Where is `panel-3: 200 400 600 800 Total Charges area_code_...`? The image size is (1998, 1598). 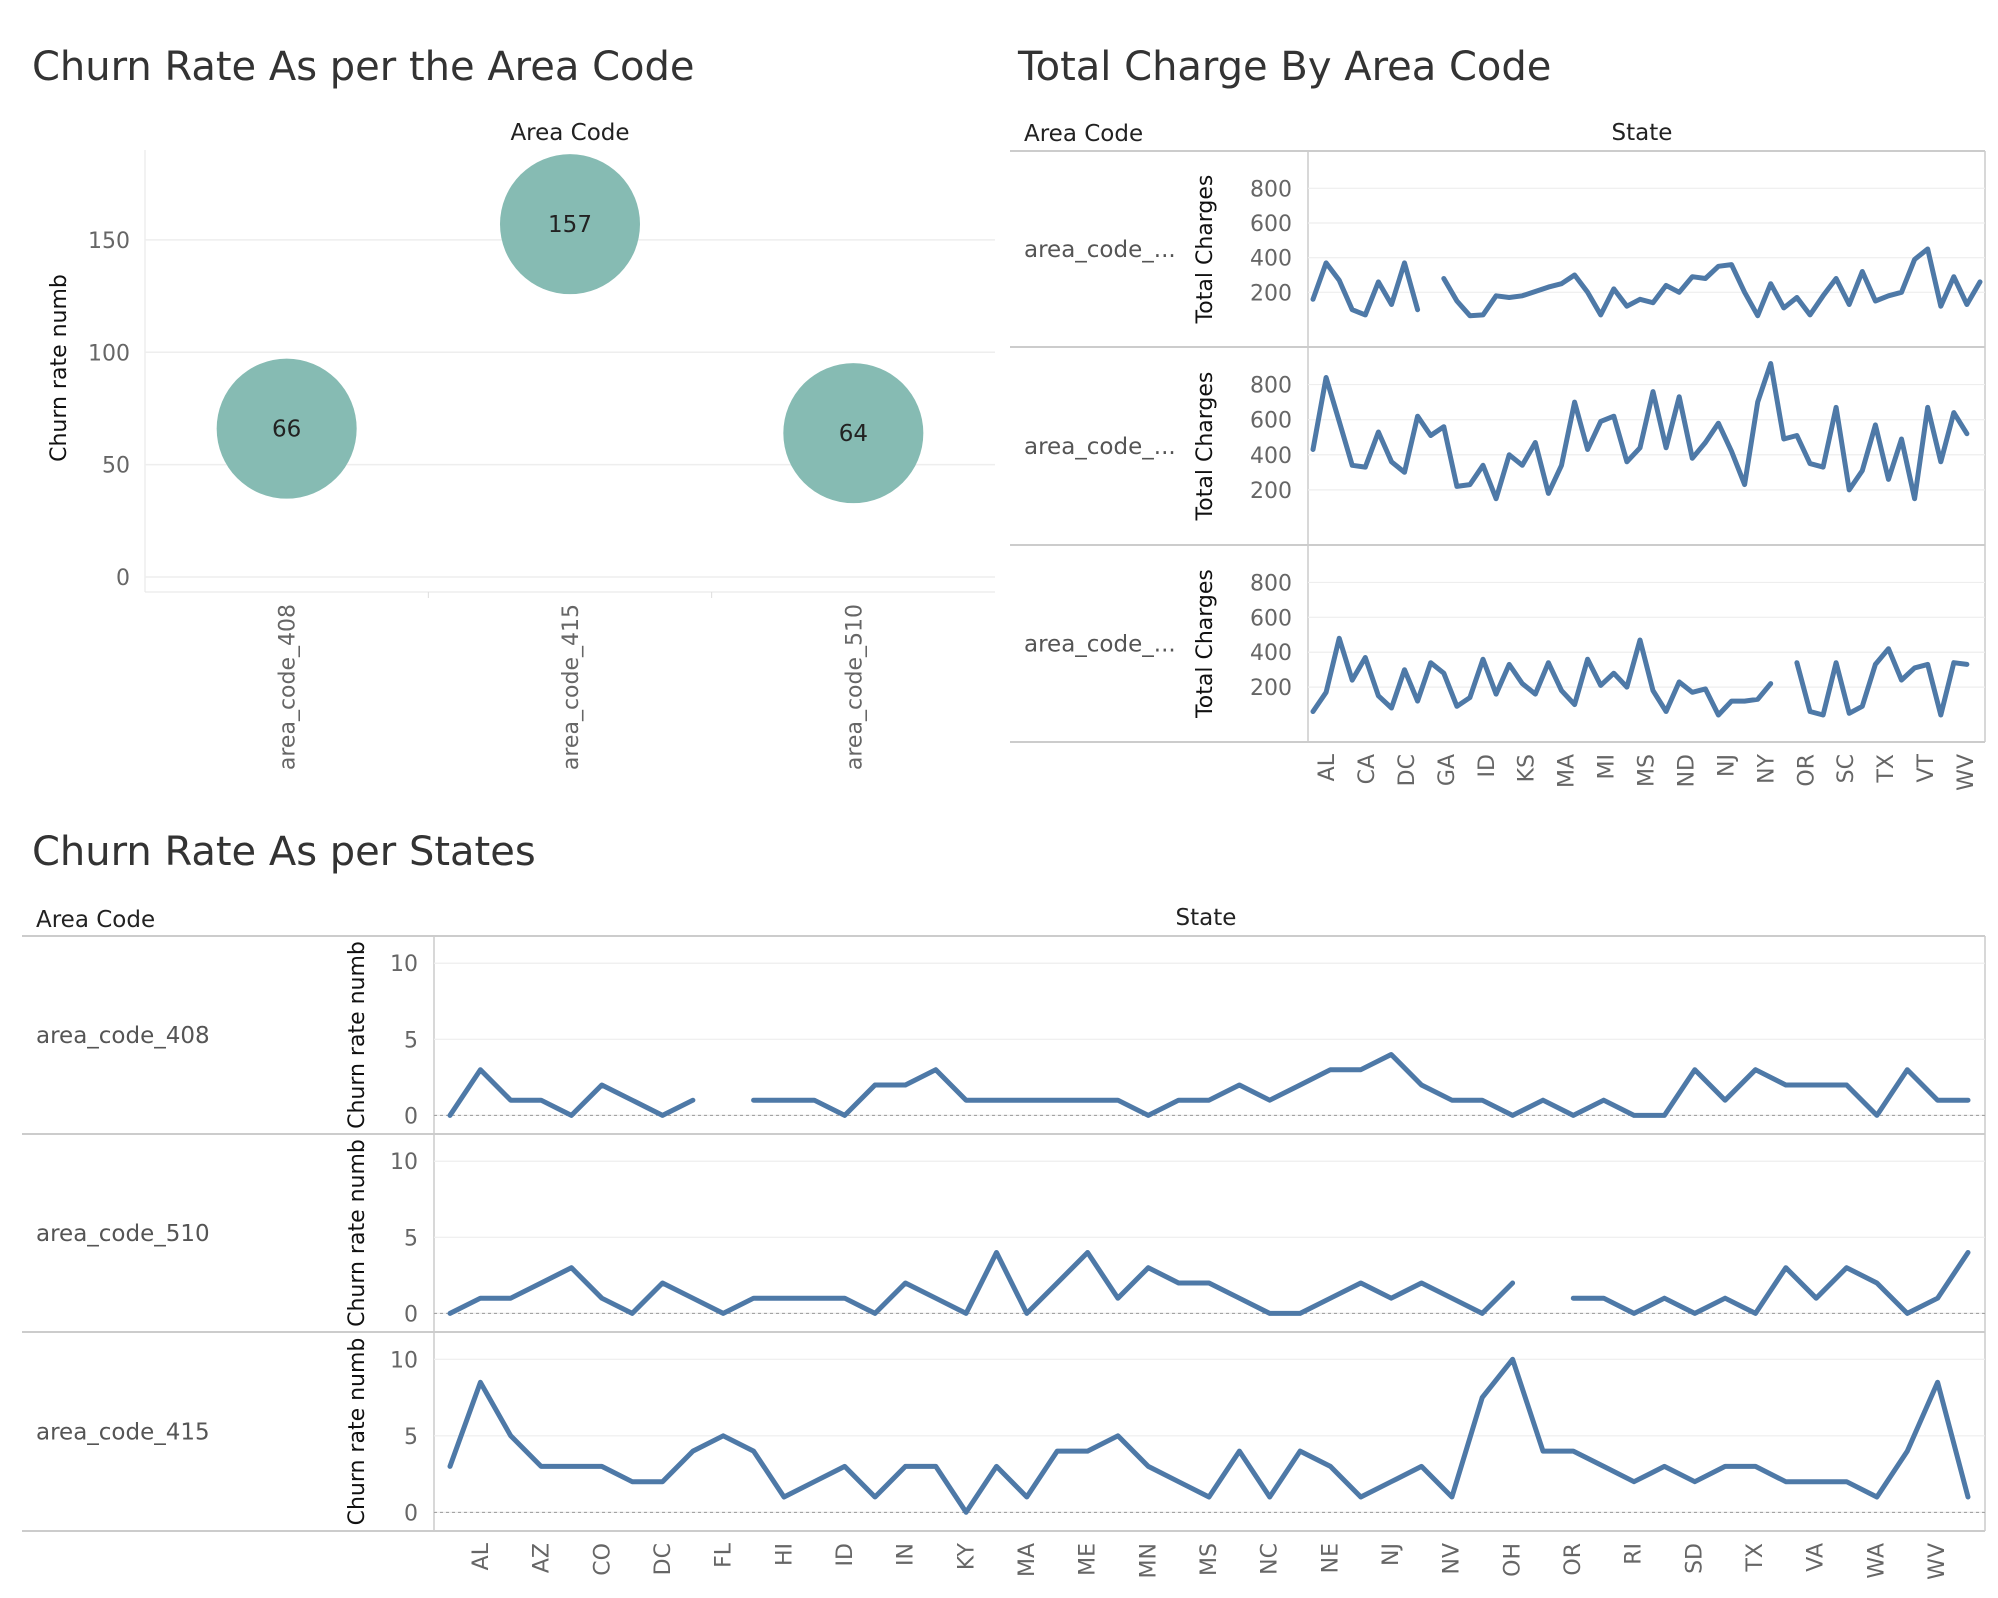 panel-3: 200 400 600 800 Total Charges area_code_... is located at coordinates (1497, 631).